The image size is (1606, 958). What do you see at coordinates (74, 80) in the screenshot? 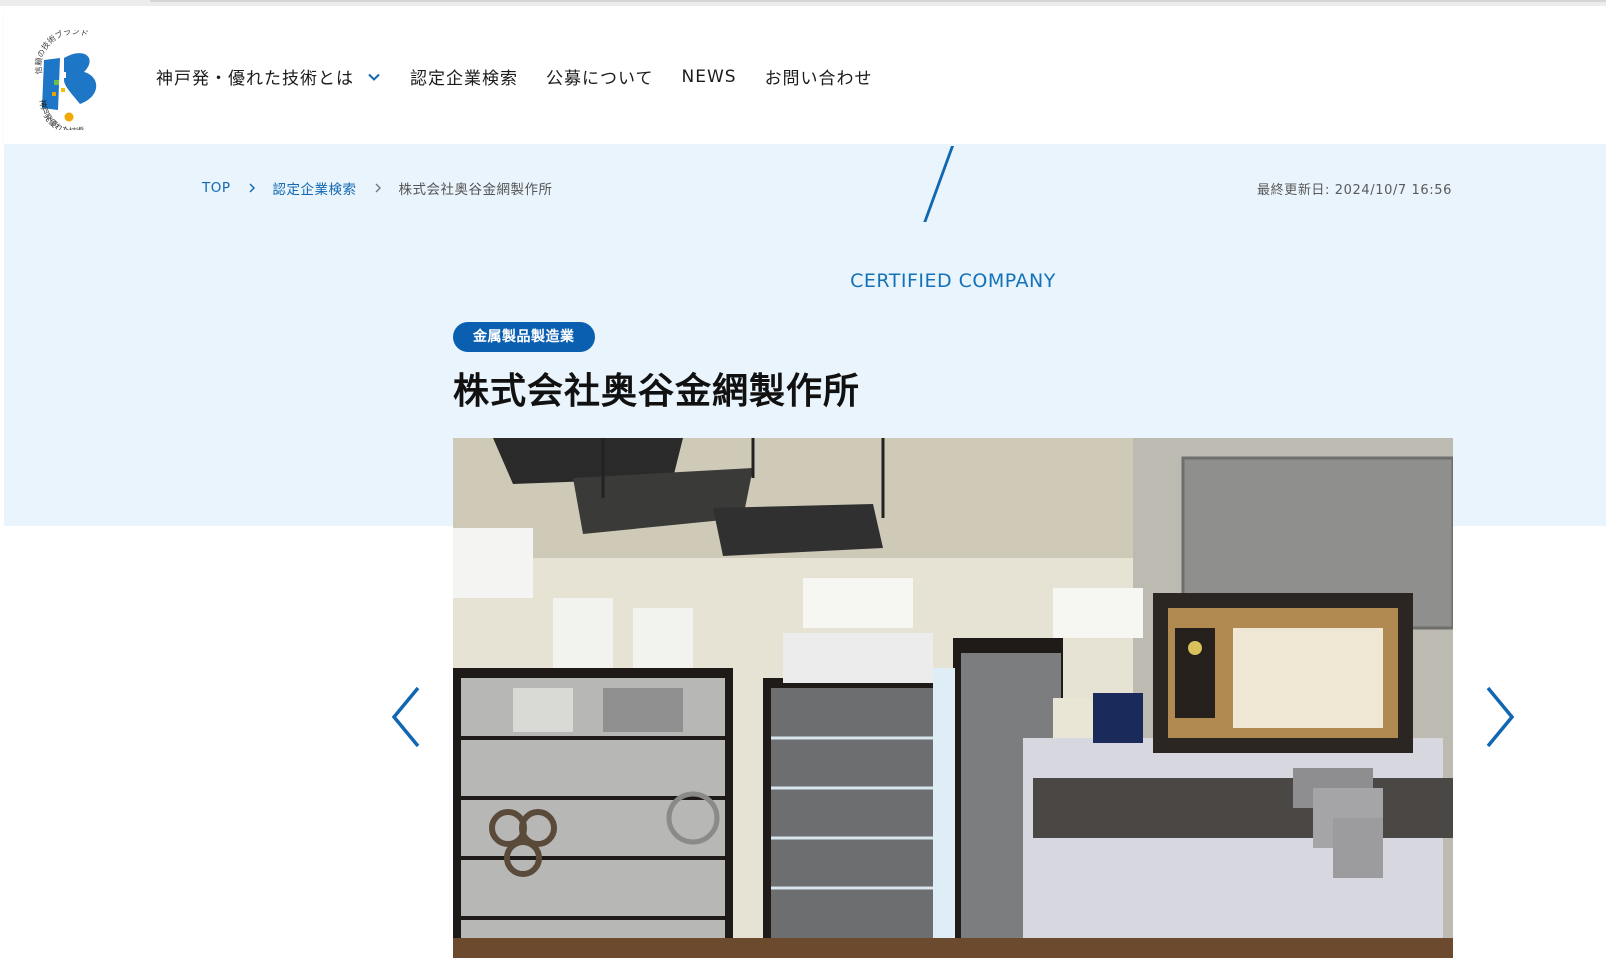
I see `site-logo: 信頼の技術ブランド 神戸発優れた技術` at bounding box center [74, 80].